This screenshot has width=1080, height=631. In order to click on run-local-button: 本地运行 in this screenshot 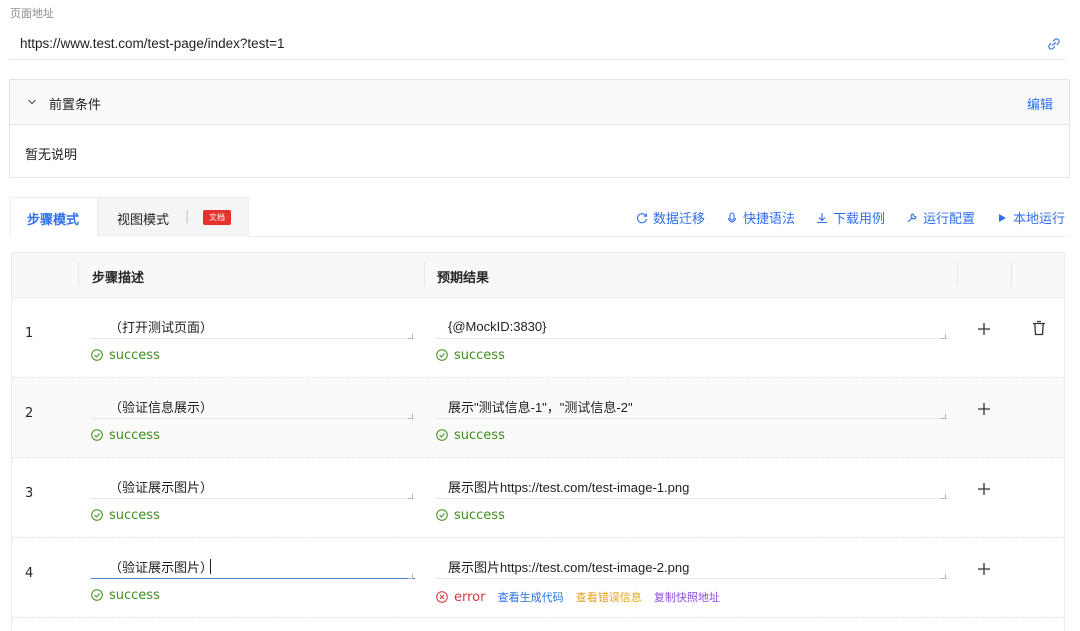, I will do `click(1030, 217)`.